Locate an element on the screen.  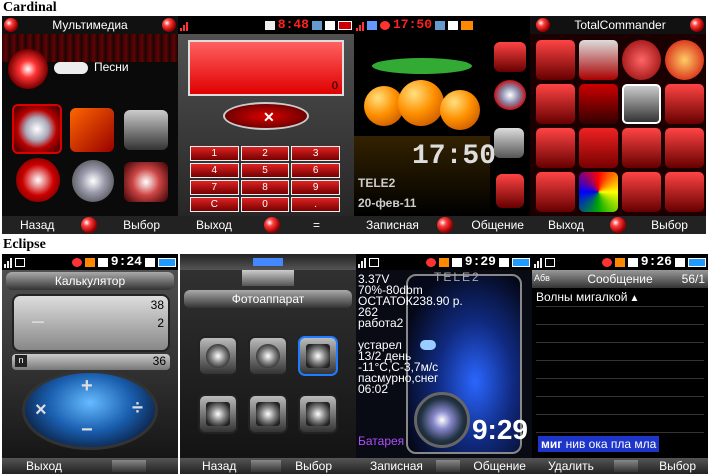
shortcut-camera-icon is located at coordinates (510, 57).